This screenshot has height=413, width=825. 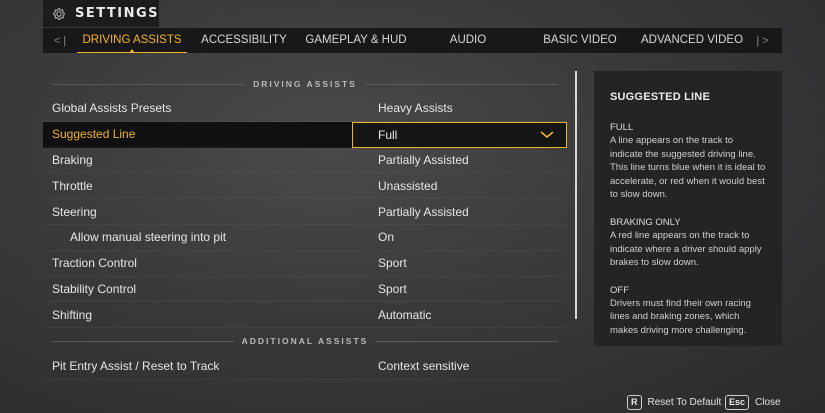 I want to click on setting-label: Traction Control, so click(x=94, y=263).